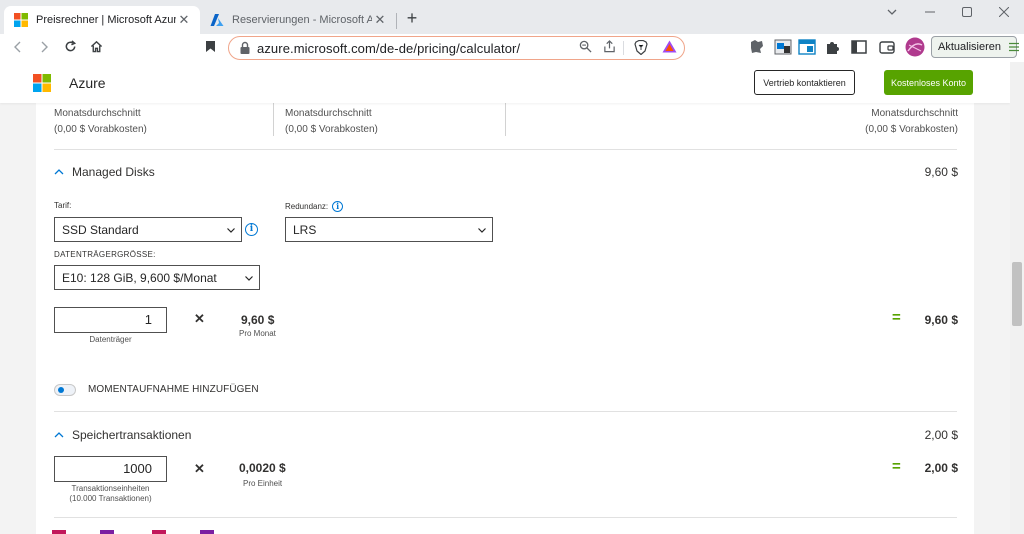 The height and width of the screenshot is (534, 1024). I want to click on tab-reservierungen: Reservierungen - Microsoft Azure ✕, so click(298, 20).